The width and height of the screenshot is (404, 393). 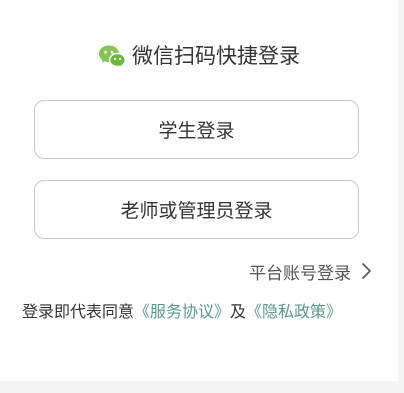 I want to click on page-title: 微信扫码快捷登录, so click(x=216, y=56).